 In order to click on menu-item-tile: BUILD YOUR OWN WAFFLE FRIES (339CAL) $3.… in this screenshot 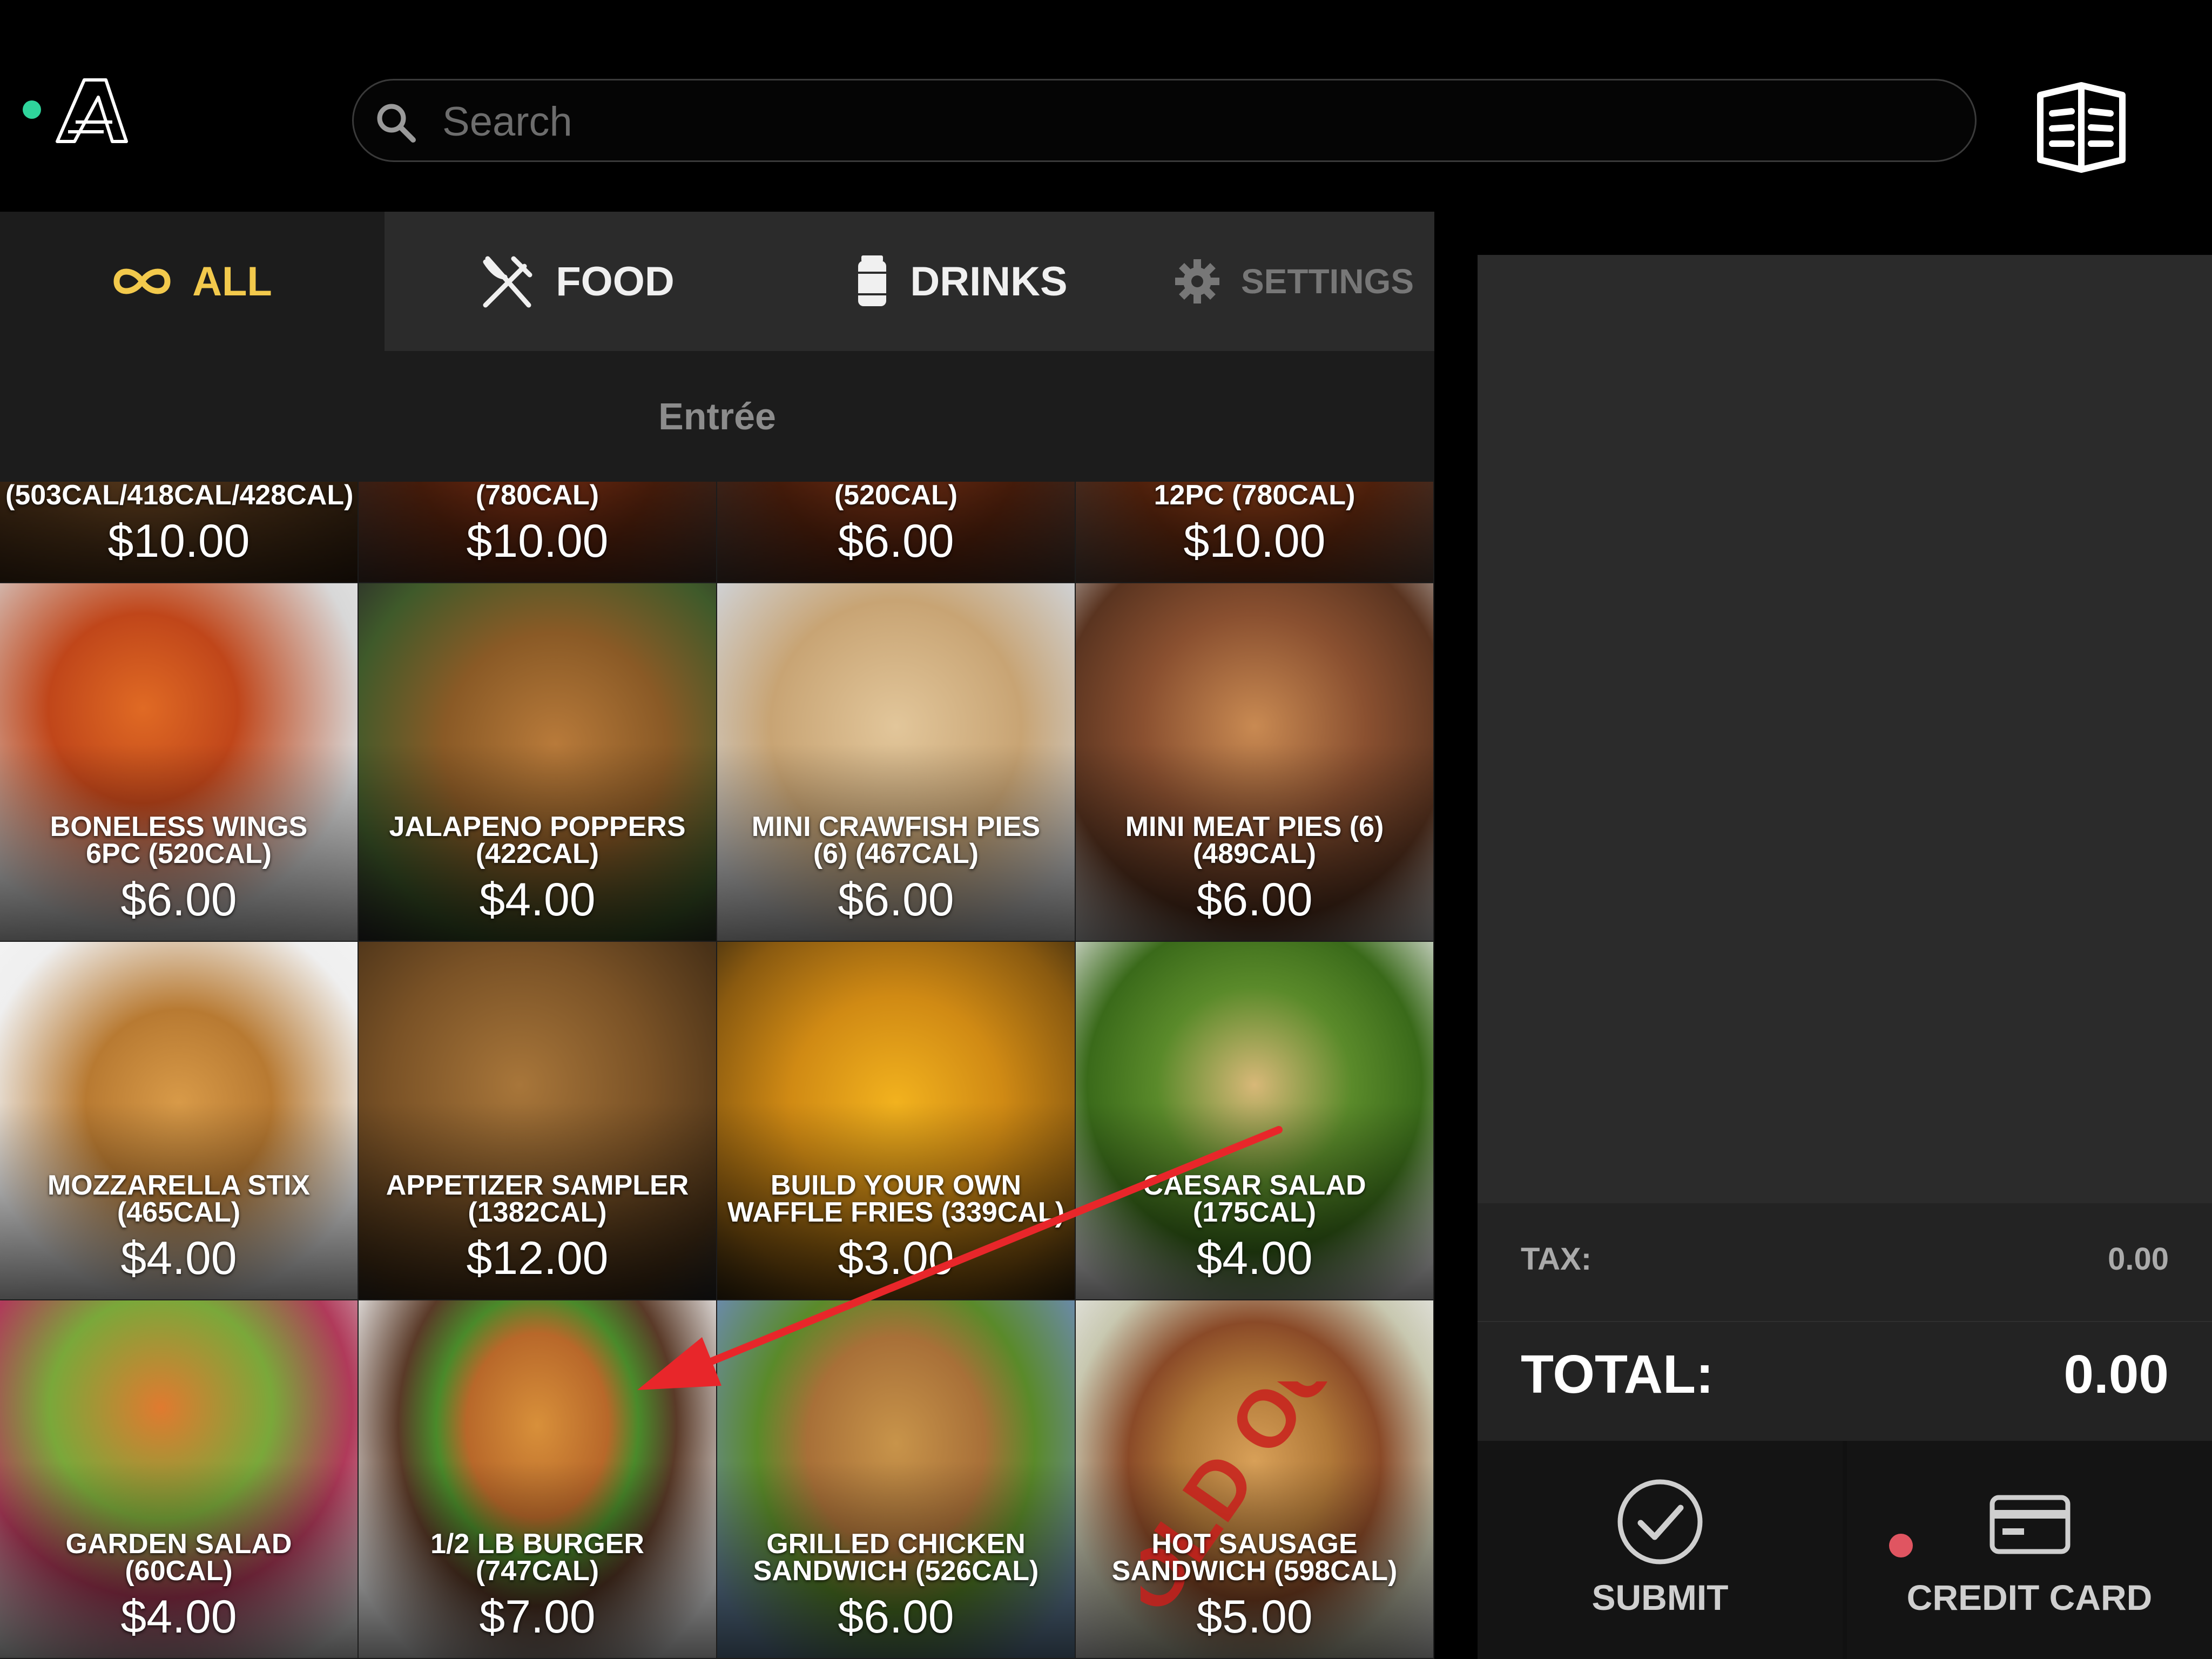, I will do `click(896, 1121)`.